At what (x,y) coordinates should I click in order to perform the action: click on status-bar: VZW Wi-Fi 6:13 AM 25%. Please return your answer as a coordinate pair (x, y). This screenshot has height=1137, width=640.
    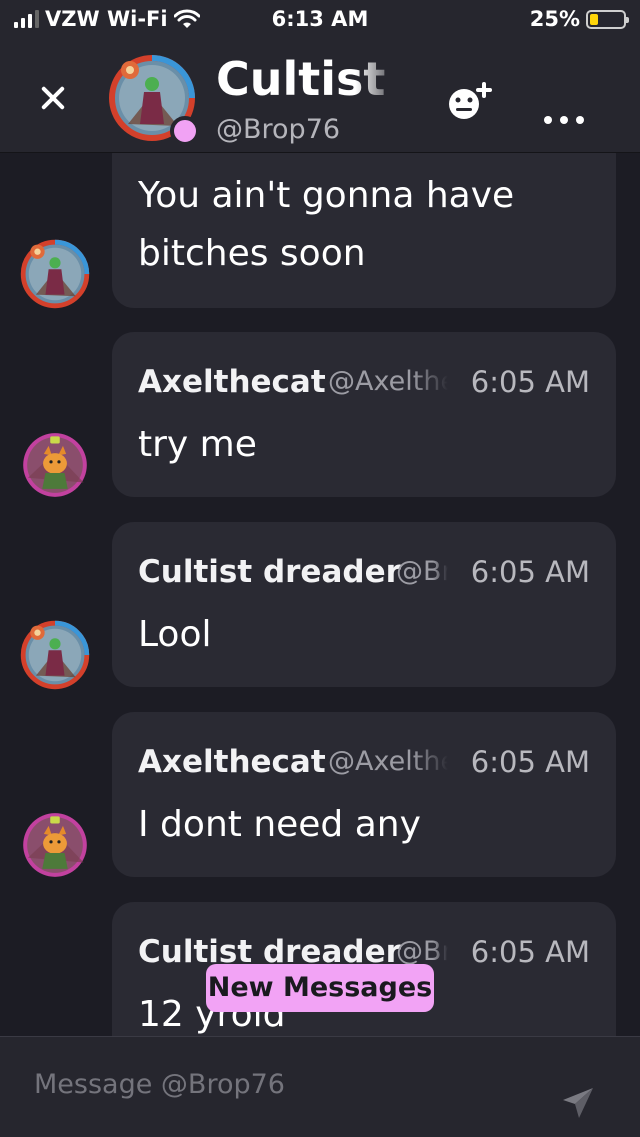
    Looking at the image, I should click on (320, 20).